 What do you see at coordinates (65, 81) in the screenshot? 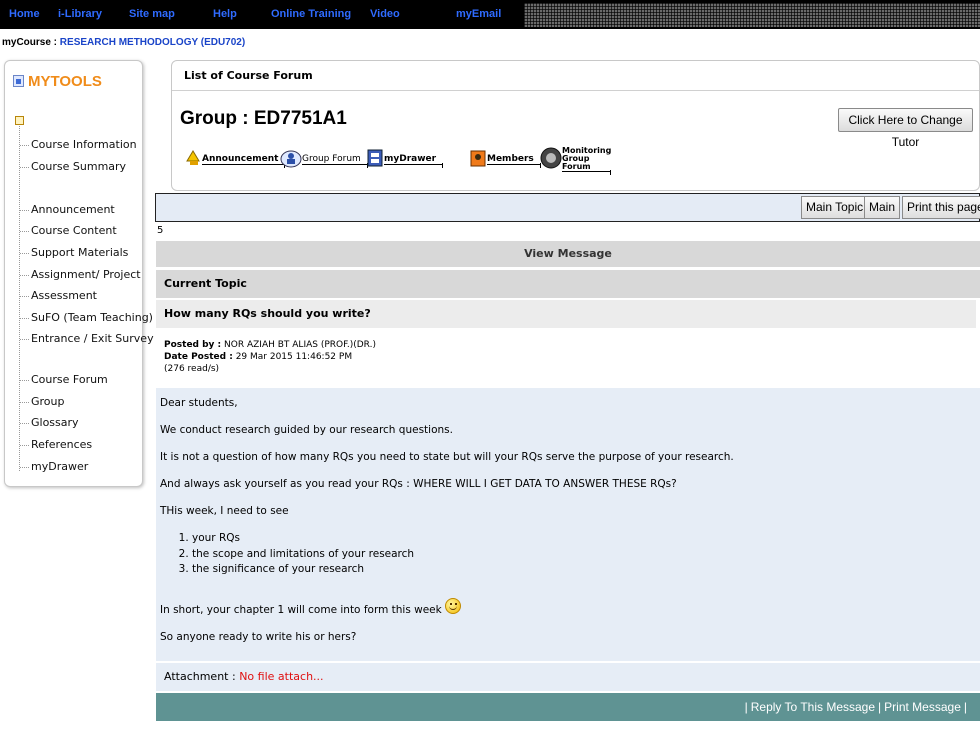
I see `mytools-title: MYTOOLS` at bounding box center [65, 81].